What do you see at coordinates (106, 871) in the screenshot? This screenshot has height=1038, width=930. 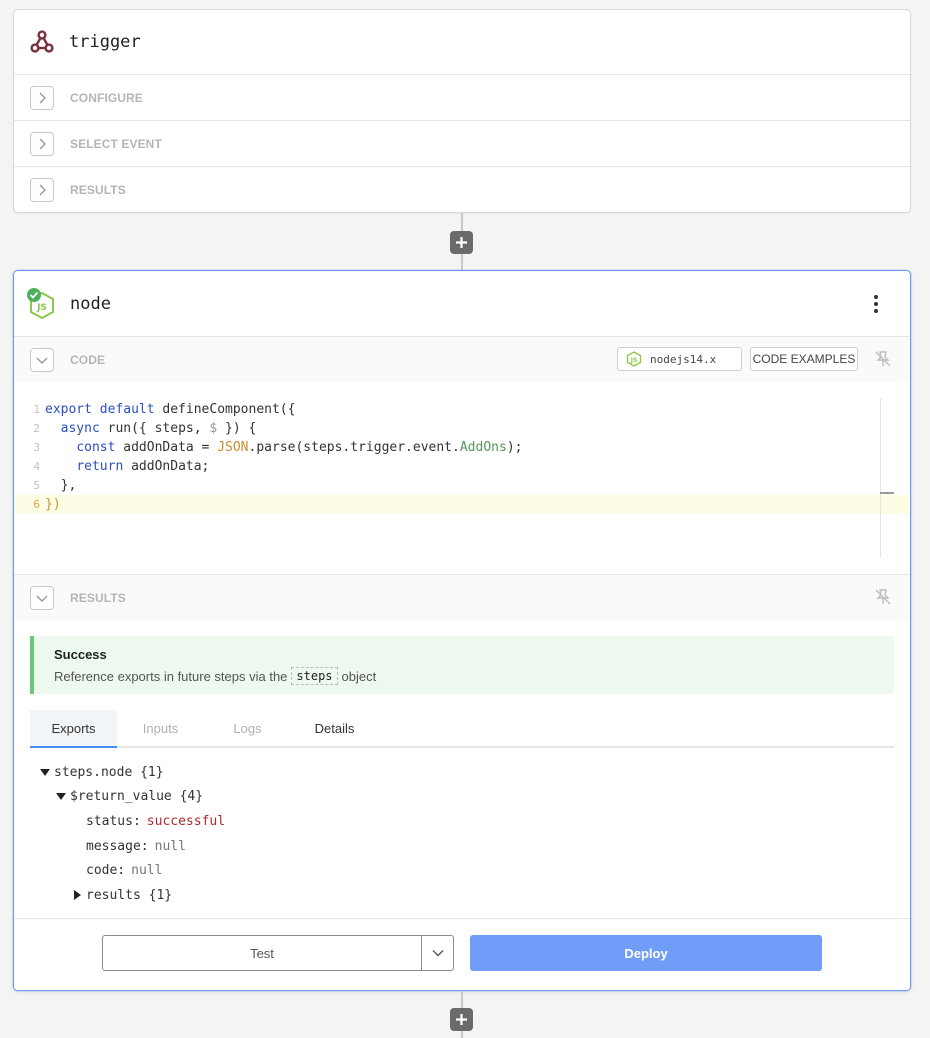 I see `tree-key: code:` at bounding box center [106, 871].